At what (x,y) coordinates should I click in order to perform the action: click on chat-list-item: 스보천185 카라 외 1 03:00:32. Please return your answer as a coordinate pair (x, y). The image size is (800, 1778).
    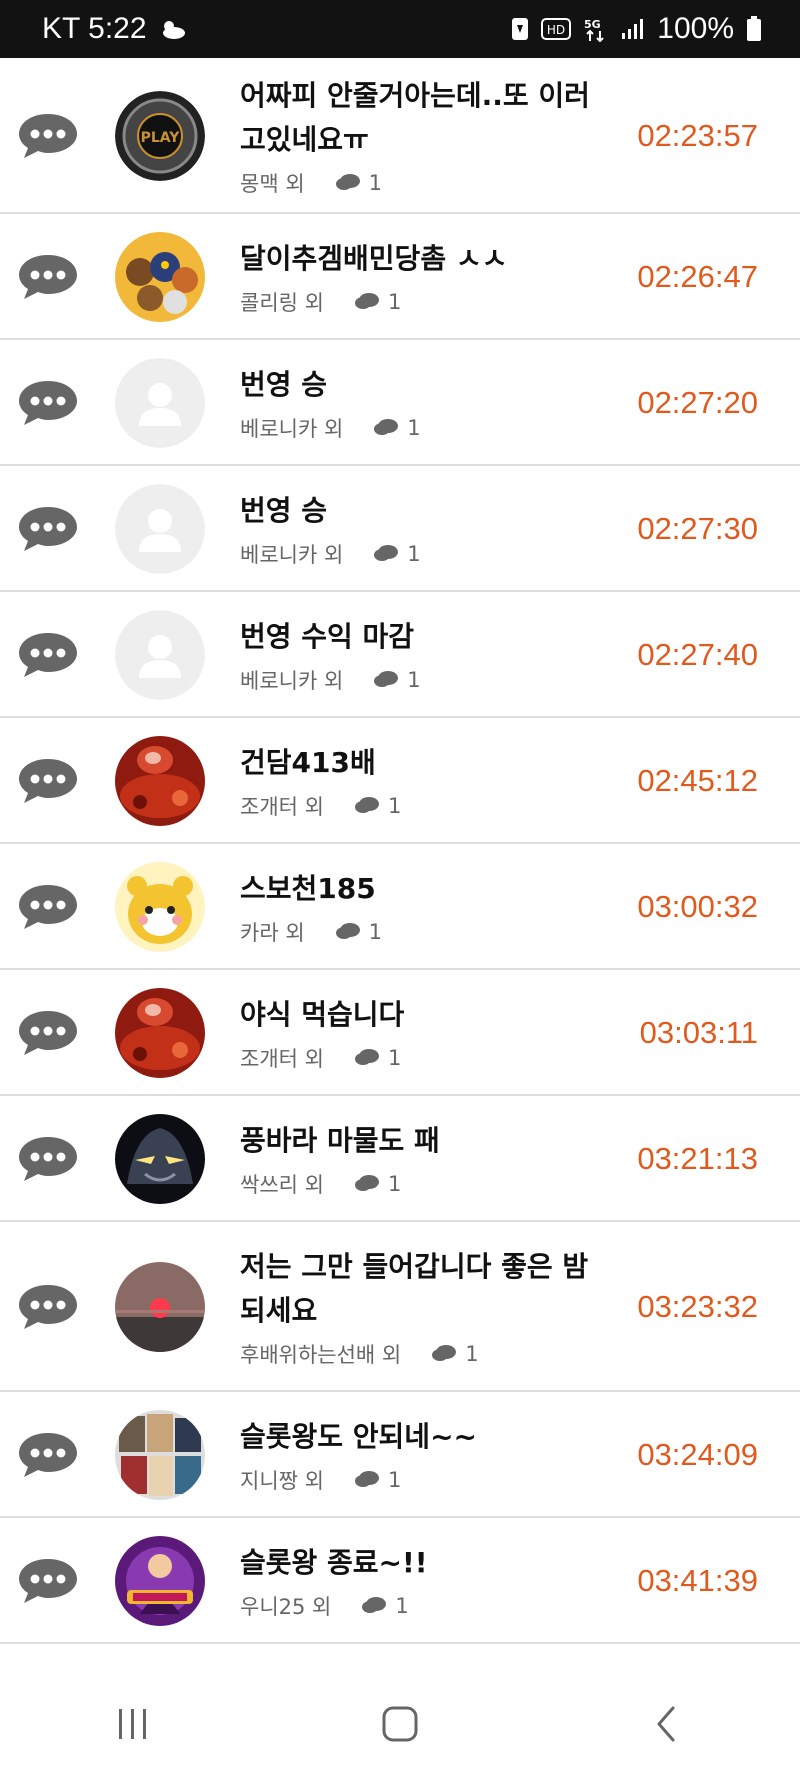
    Looking at the image, I should click on (400, 907).